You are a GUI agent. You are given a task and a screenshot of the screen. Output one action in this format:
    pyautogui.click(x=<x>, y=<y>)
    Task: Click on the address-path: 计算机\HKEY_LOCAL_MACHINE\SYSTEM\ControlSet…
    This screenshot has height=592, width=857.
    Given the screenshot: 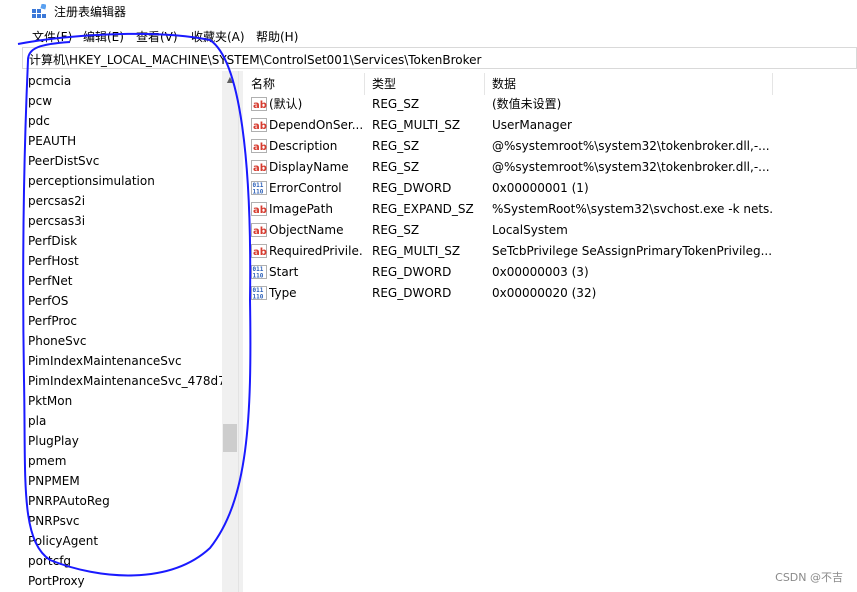 What is the action you would take?
    pyautogui.click(x=255, y=59)
    